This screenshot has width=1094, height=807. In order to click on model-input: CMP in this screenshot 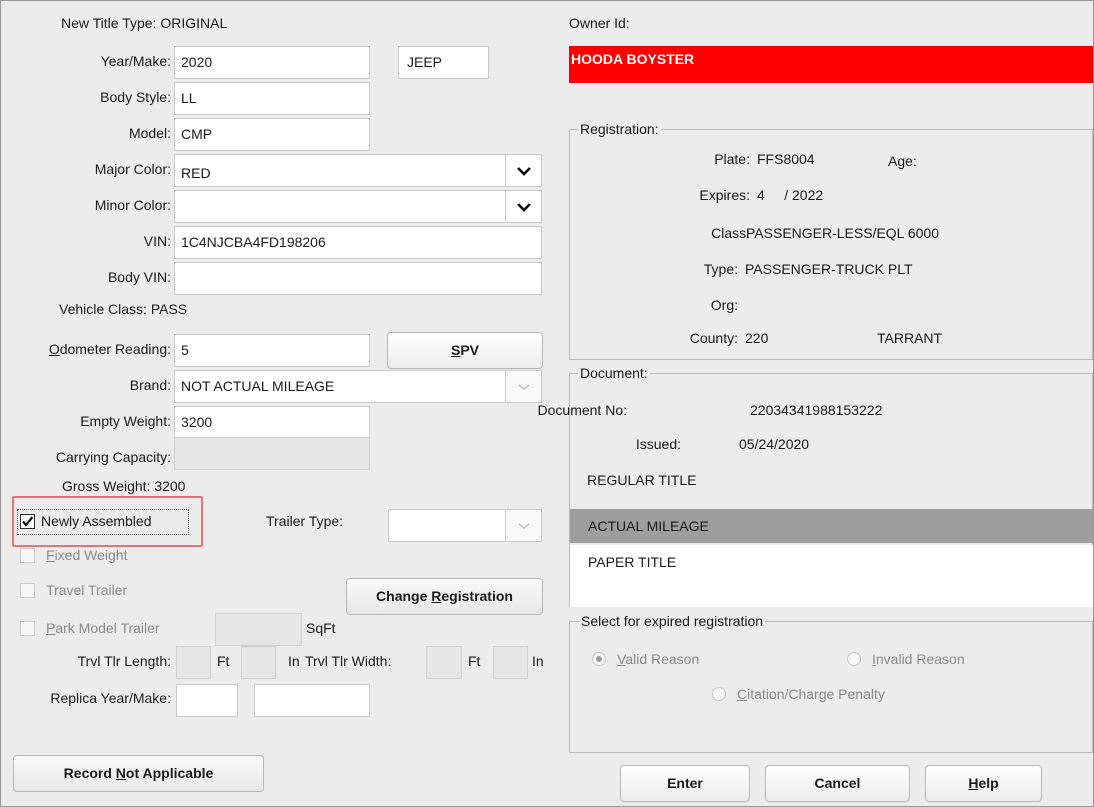, I will do `click(272, 134)`.